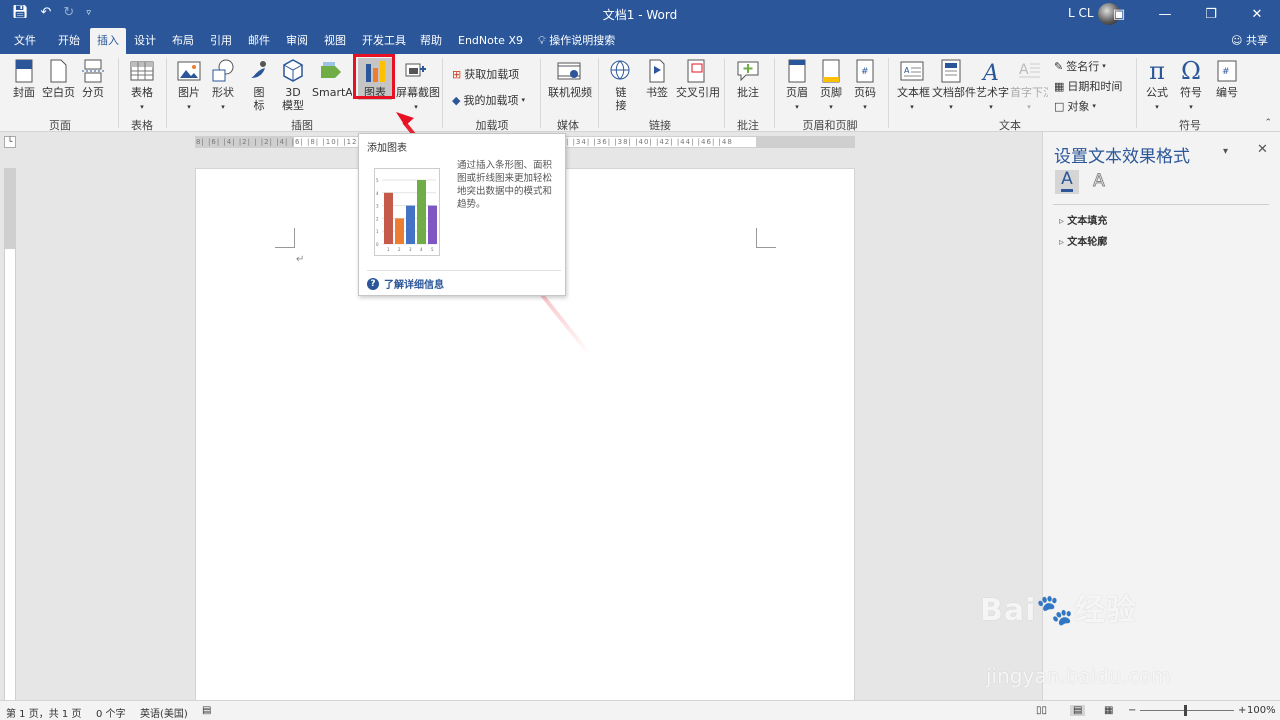 This screenshot has width=1280, height=720. Describe the element at coordinates (990, 72) in the screenshot. I see `wordart-icon: A` at that location.